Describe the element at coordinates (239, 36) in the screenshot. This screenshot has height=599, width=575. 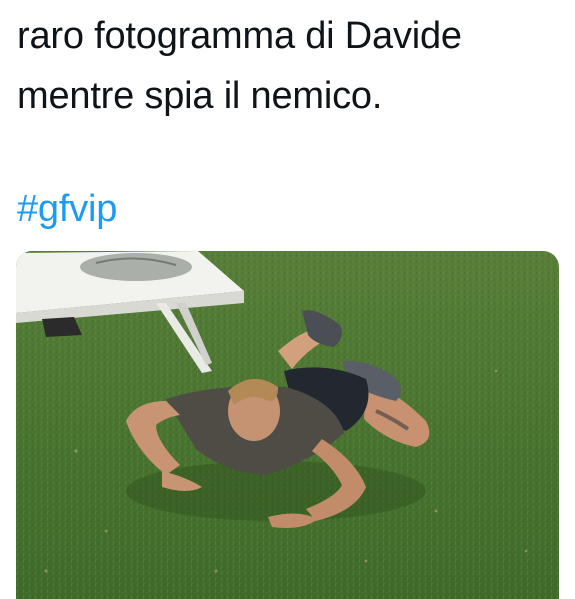
I see `tweet-text-line-1: raro fotogramma di Davide` at that location.